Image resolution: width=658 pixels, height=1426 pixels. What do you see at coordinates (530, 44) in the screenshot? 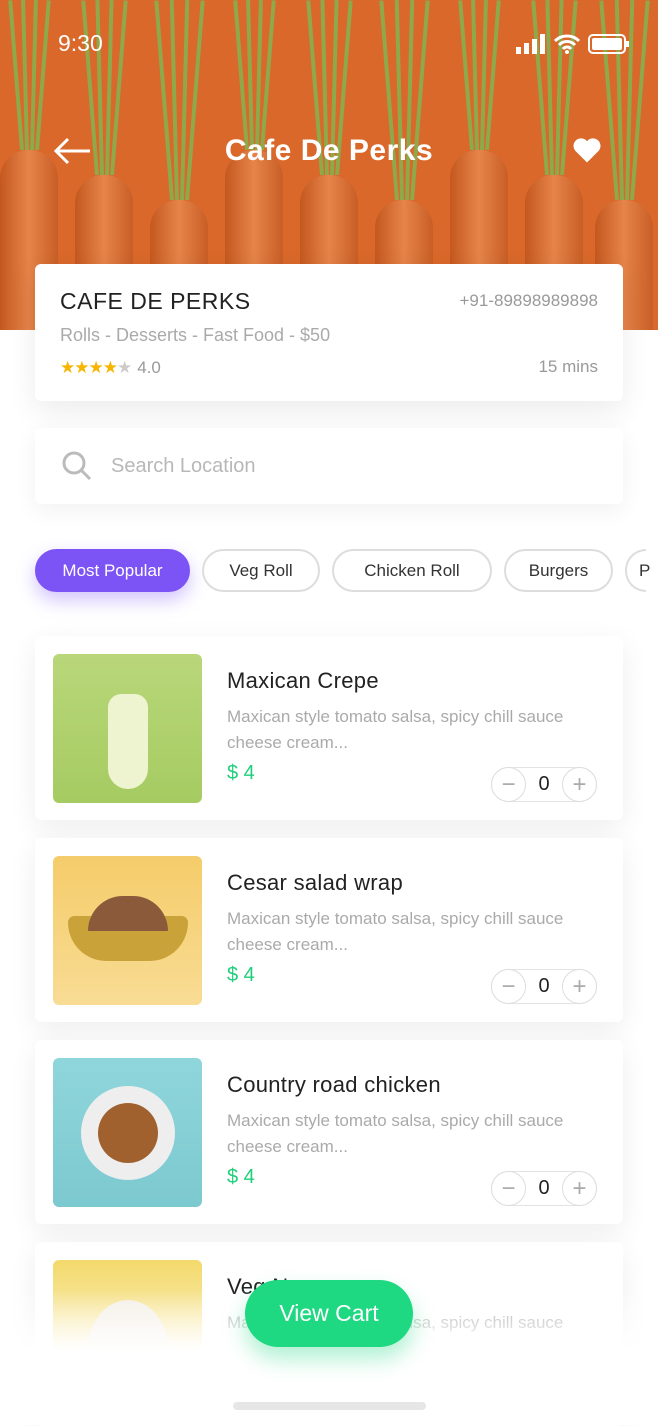
I see `signal-icon` at bounding box center [530, 44].